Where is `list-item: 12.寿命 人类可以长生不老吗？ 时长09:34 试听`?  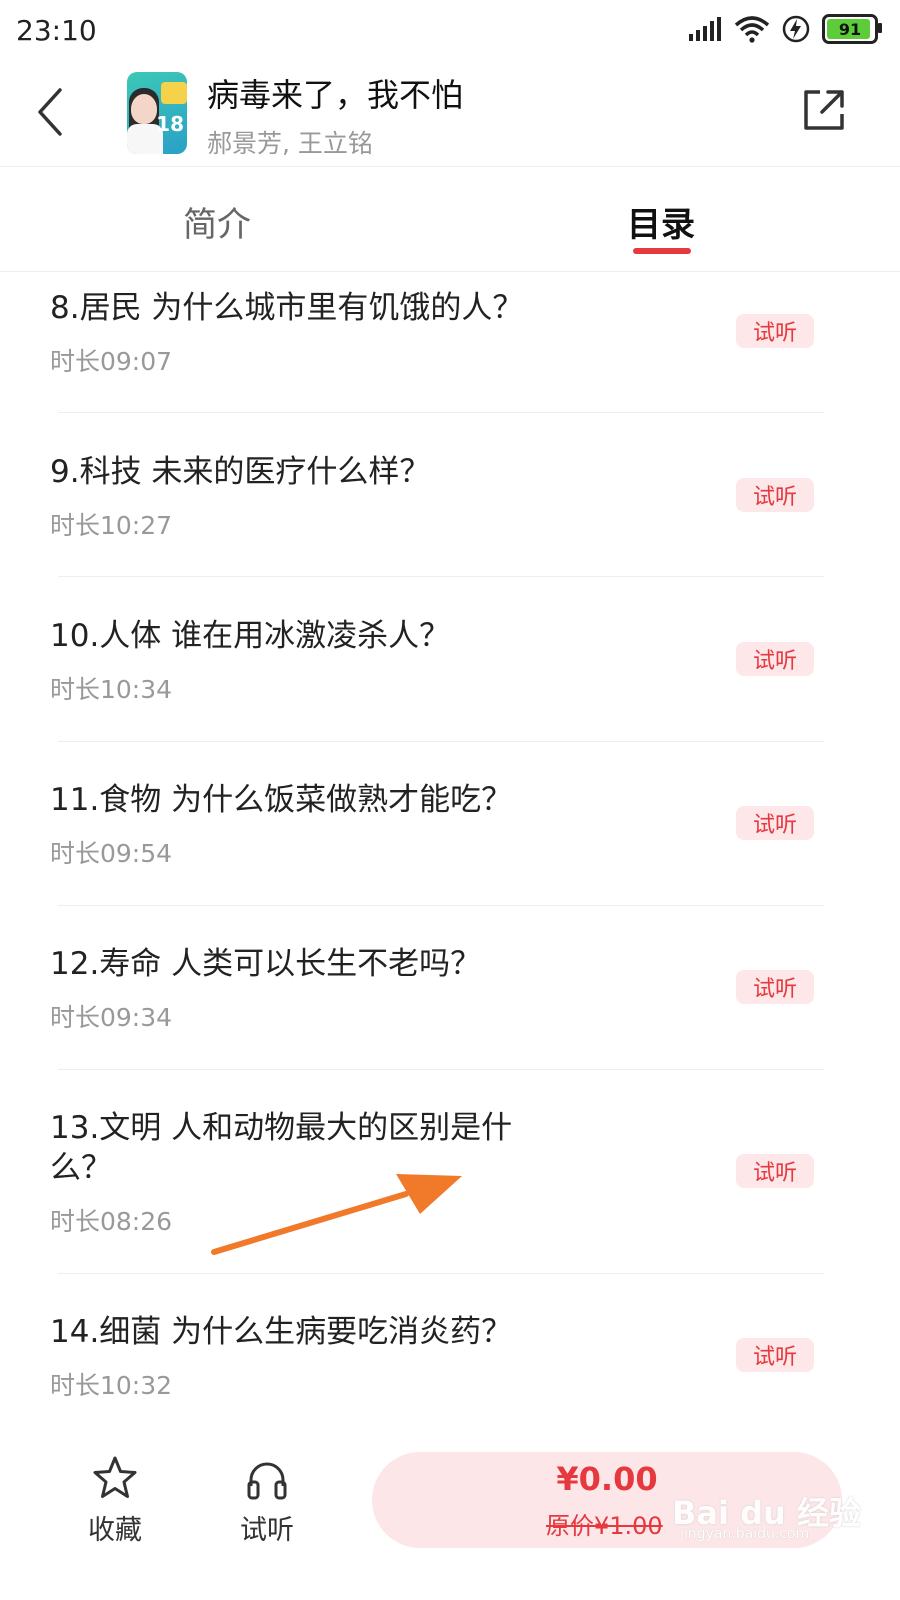
list-item: 12.寿命 人类可以长生不老吗？ 时长09:34 试听 is located at coordinates (450, 988).